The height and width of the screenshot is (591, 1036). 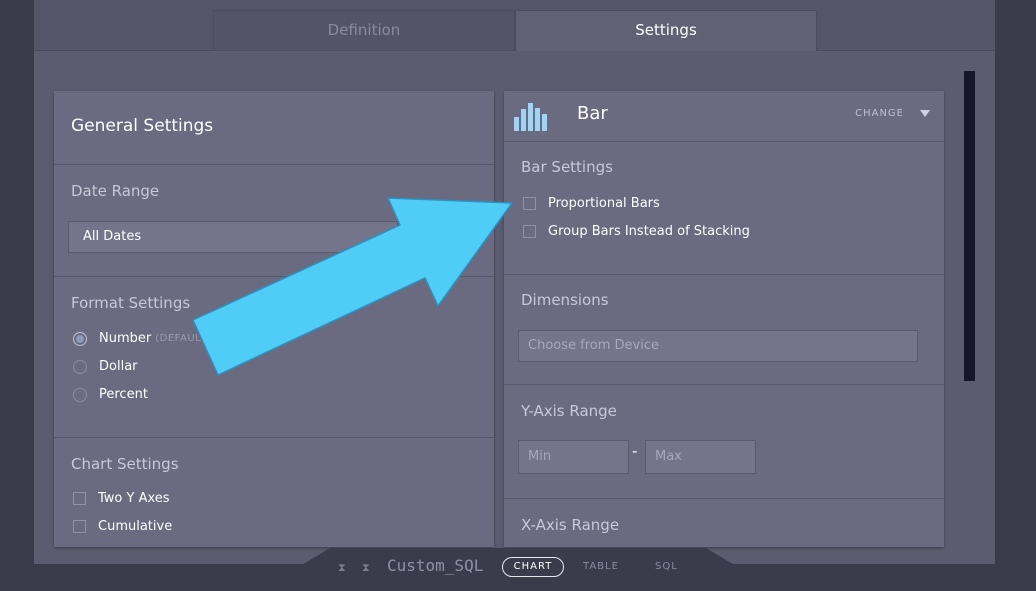 I want to click on date-range-select: All Dates, so click(x=233, y=237).